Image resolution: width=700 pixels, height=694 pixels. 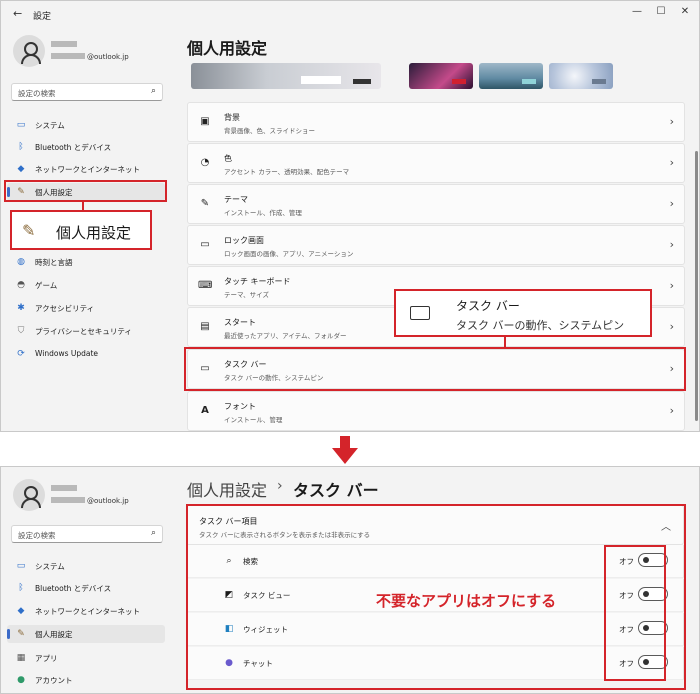 I want to click on sidebar-item-label: Bluetooth とデバイス, so click(x=73, y=147).